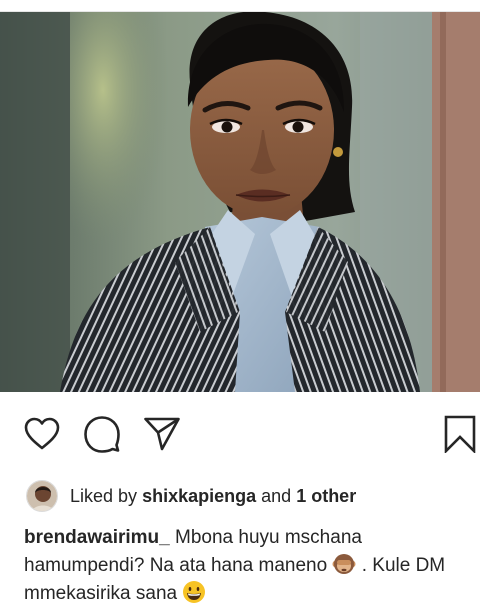 The height and width of the screenshot is (608, 480). Describe the element at coordinates (344, 564) in the screenshot. I see `see-no-evil-monkey-emoji` at that location.